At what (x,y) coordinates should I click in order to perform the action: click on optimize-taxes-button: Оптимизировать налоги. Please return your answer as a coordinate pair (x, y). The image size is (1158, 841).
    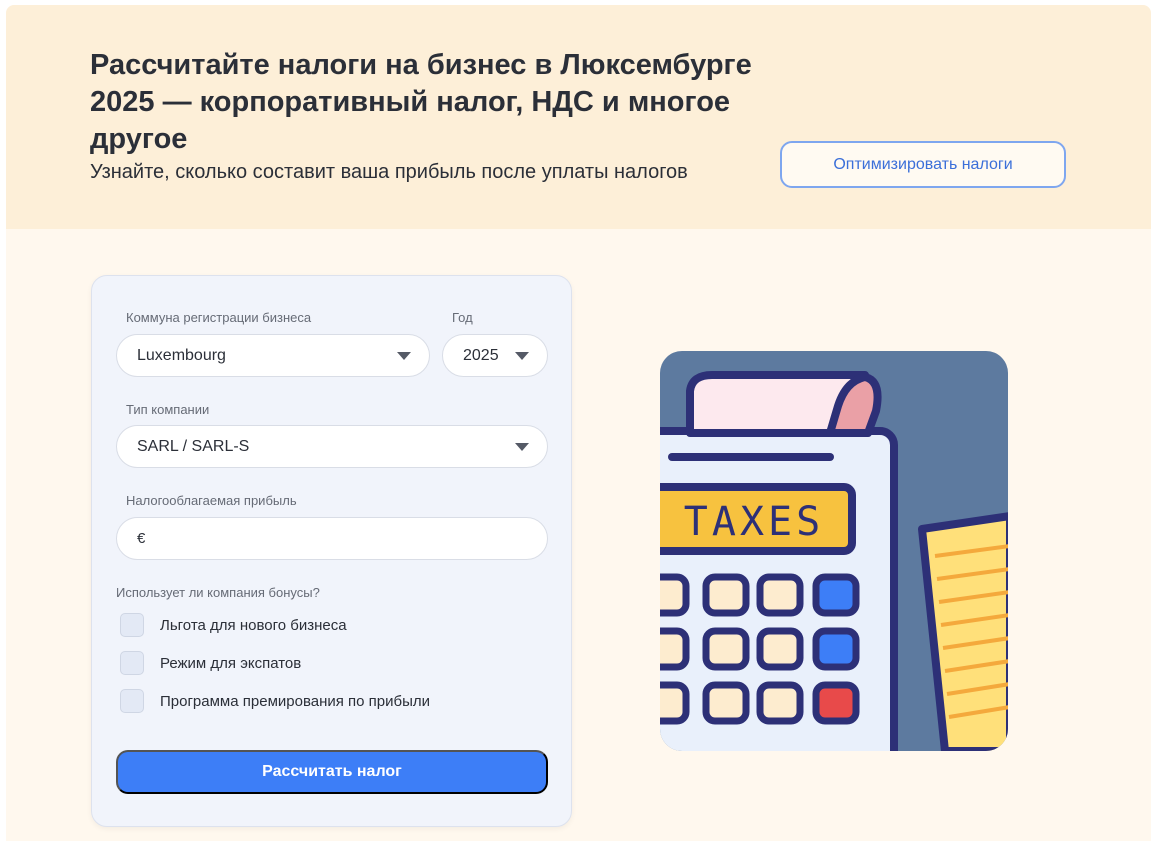
    Looking at the image, I should click on (923, 164).